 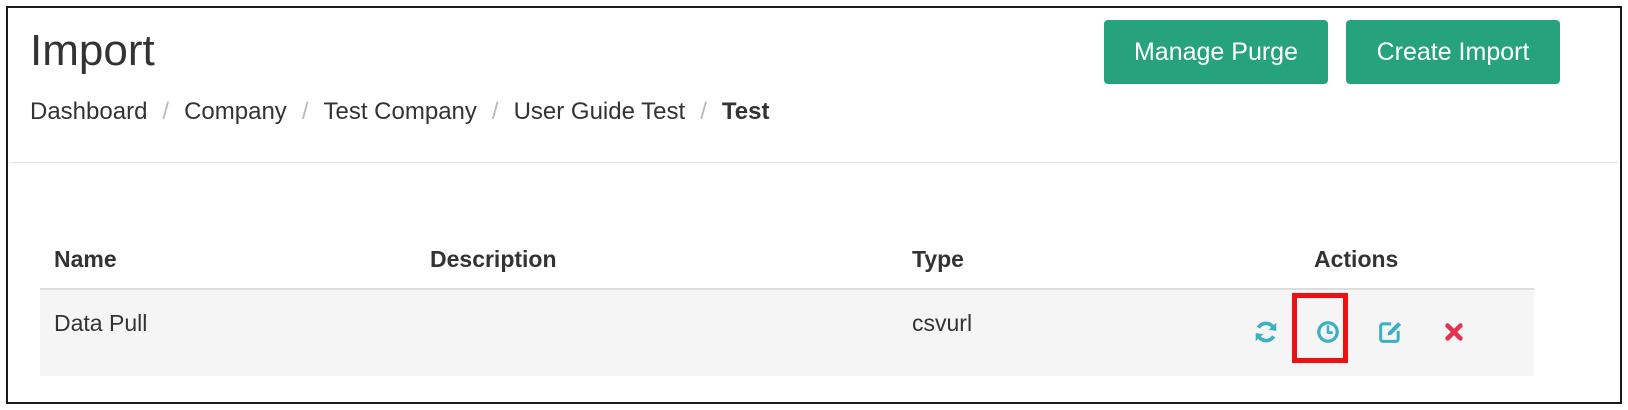 I want to click on row-name: Data Pull, so click(x=101, y=323).